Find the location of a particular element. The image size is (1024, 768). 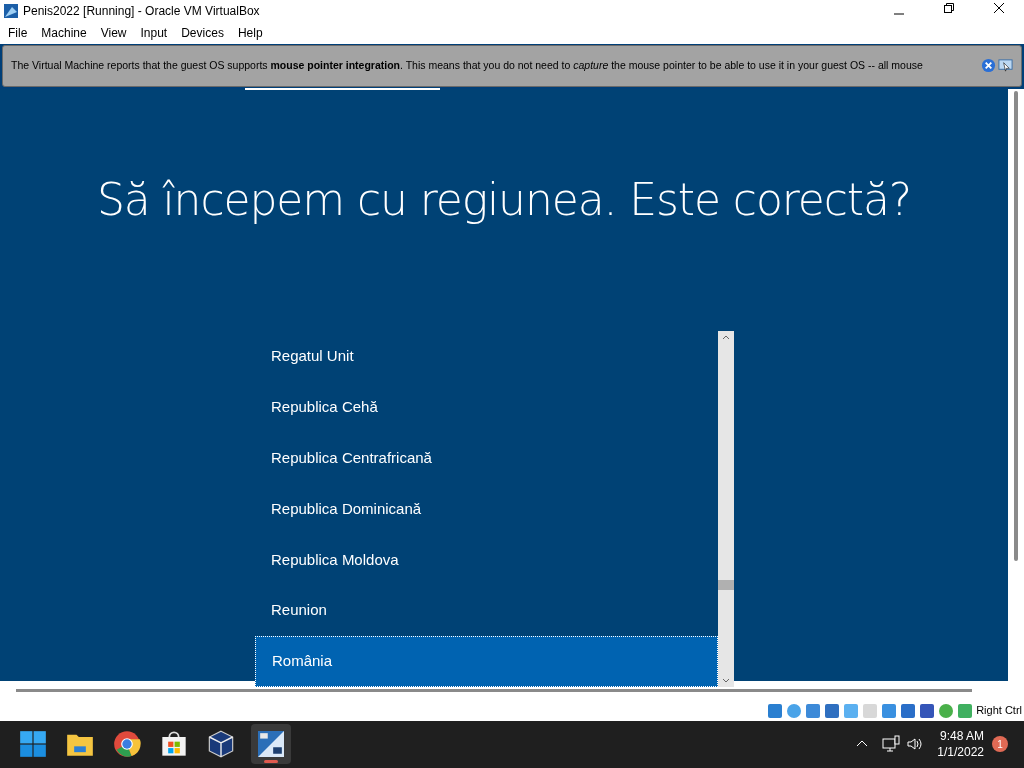

region-option: Reunion is located at coordinates (486, 611).